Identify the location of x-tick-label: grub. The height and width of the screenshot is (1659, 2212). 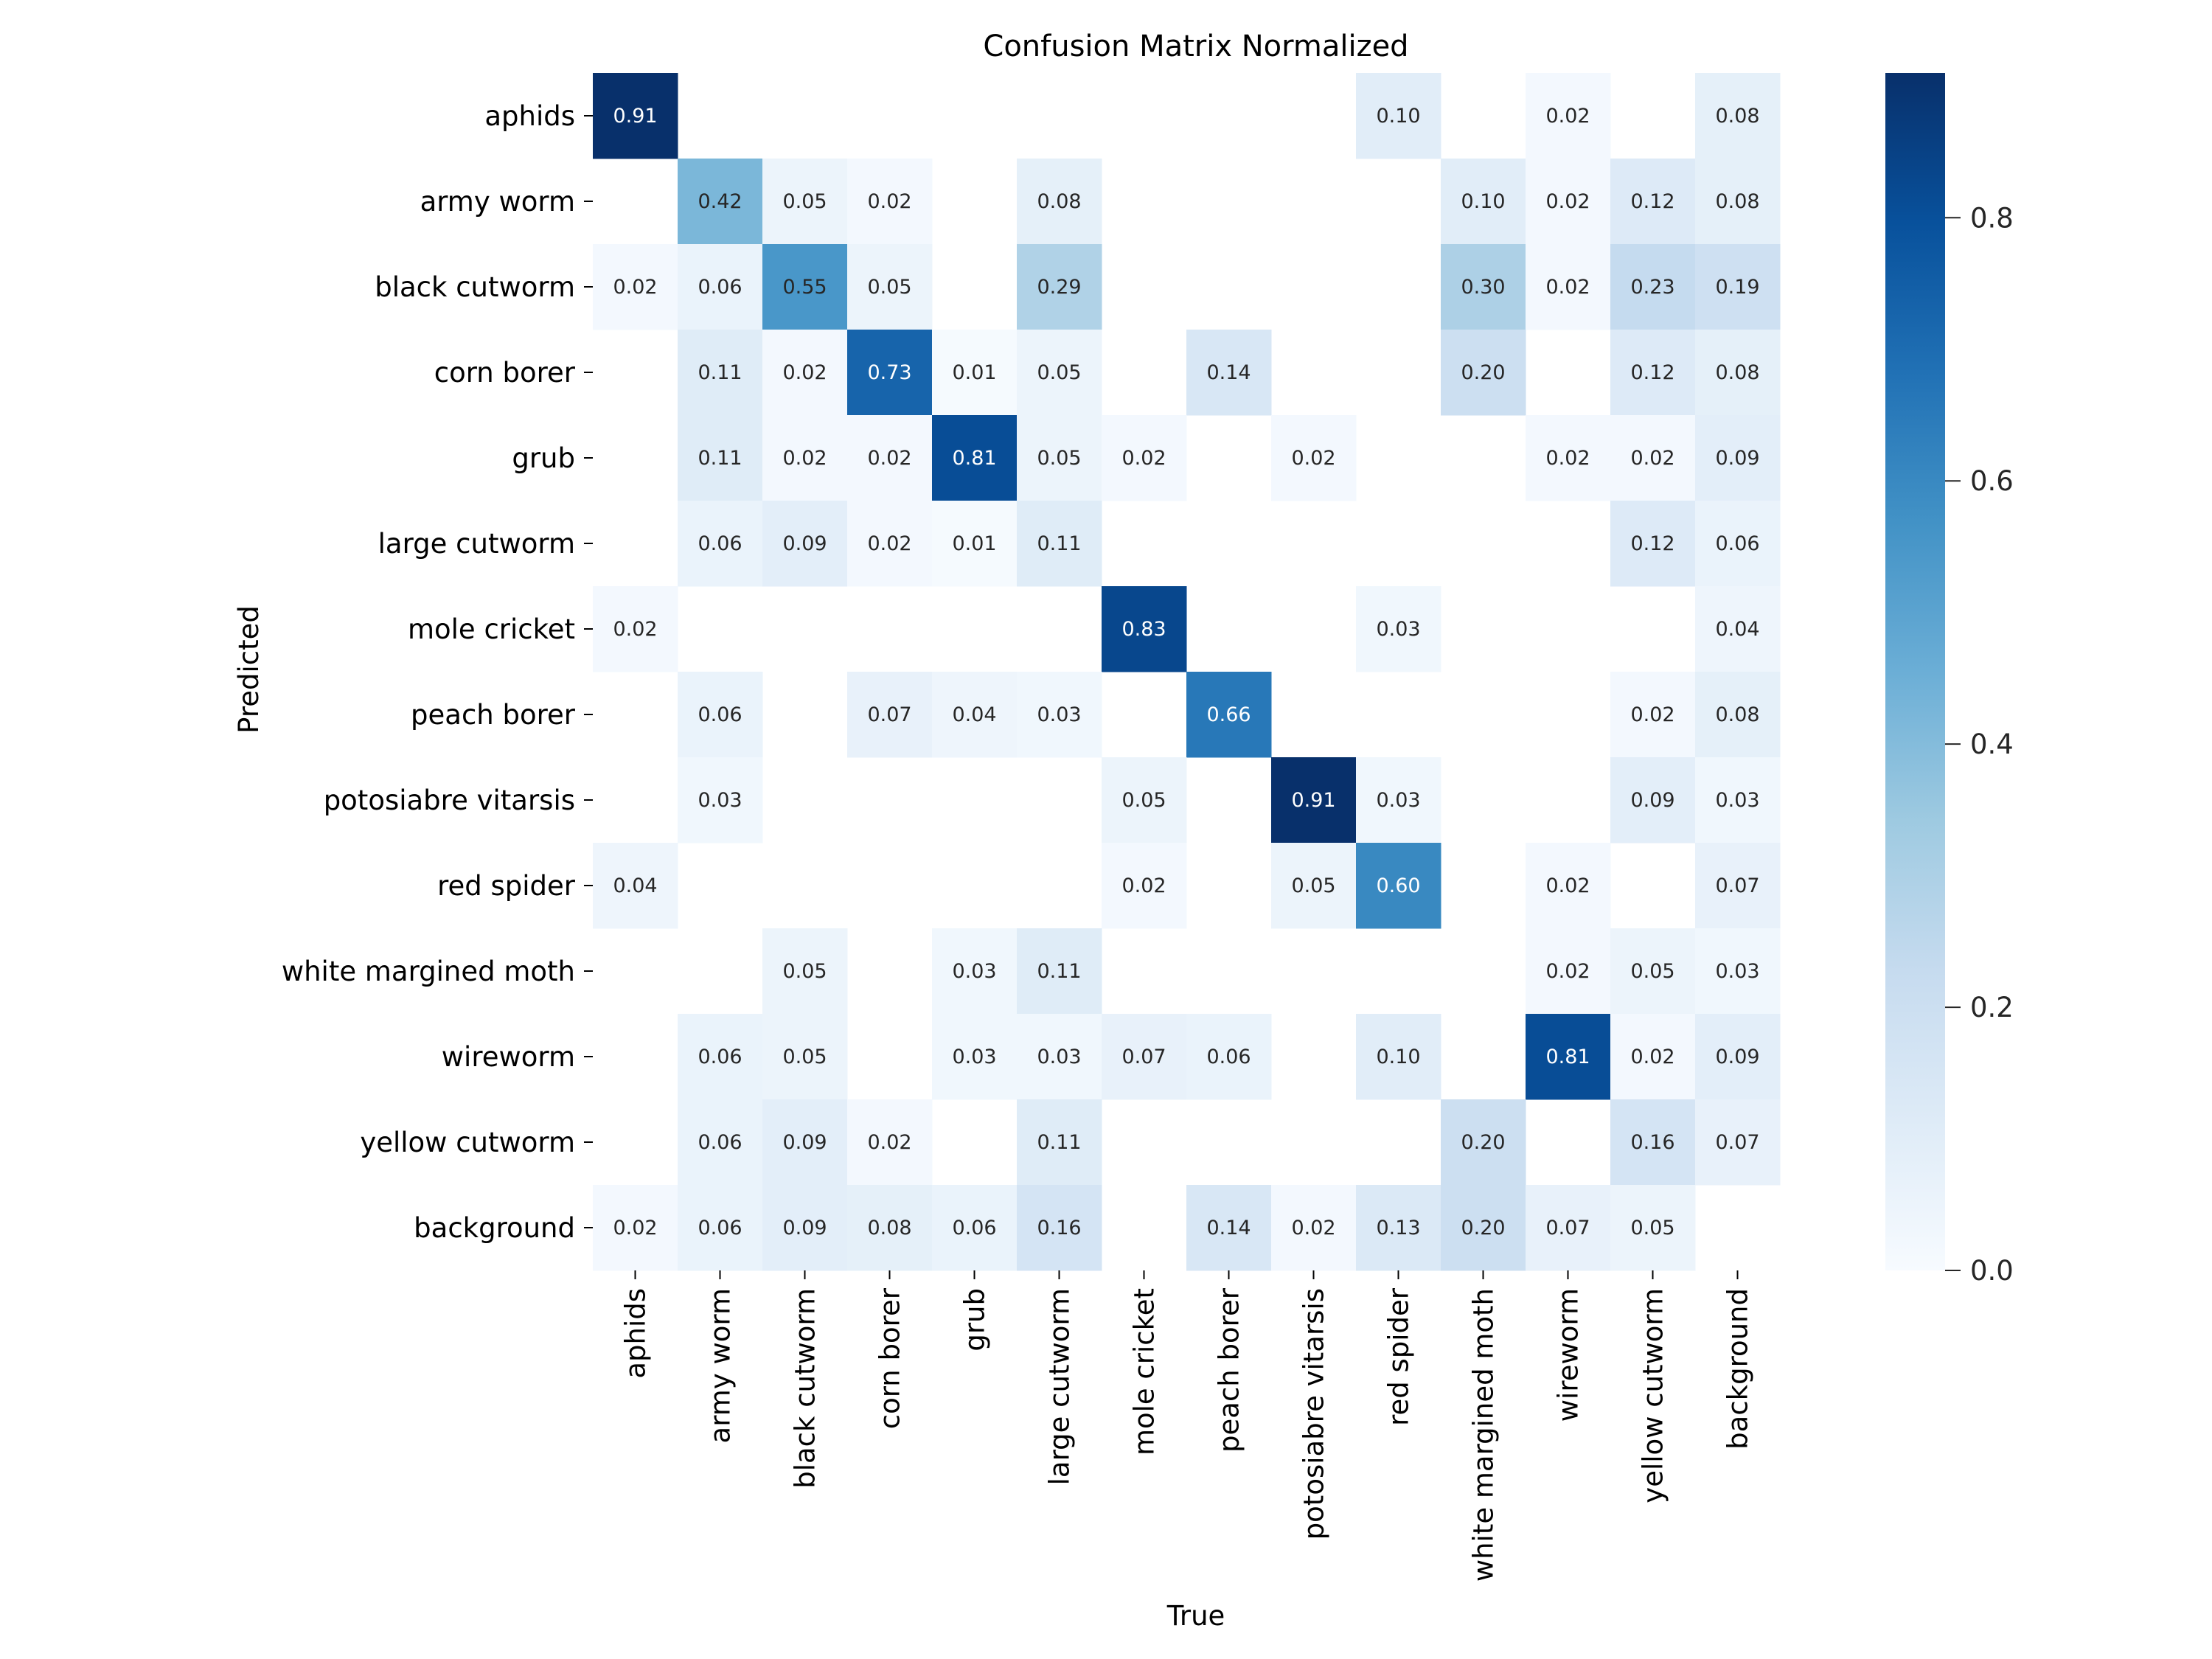
(975, 1320).